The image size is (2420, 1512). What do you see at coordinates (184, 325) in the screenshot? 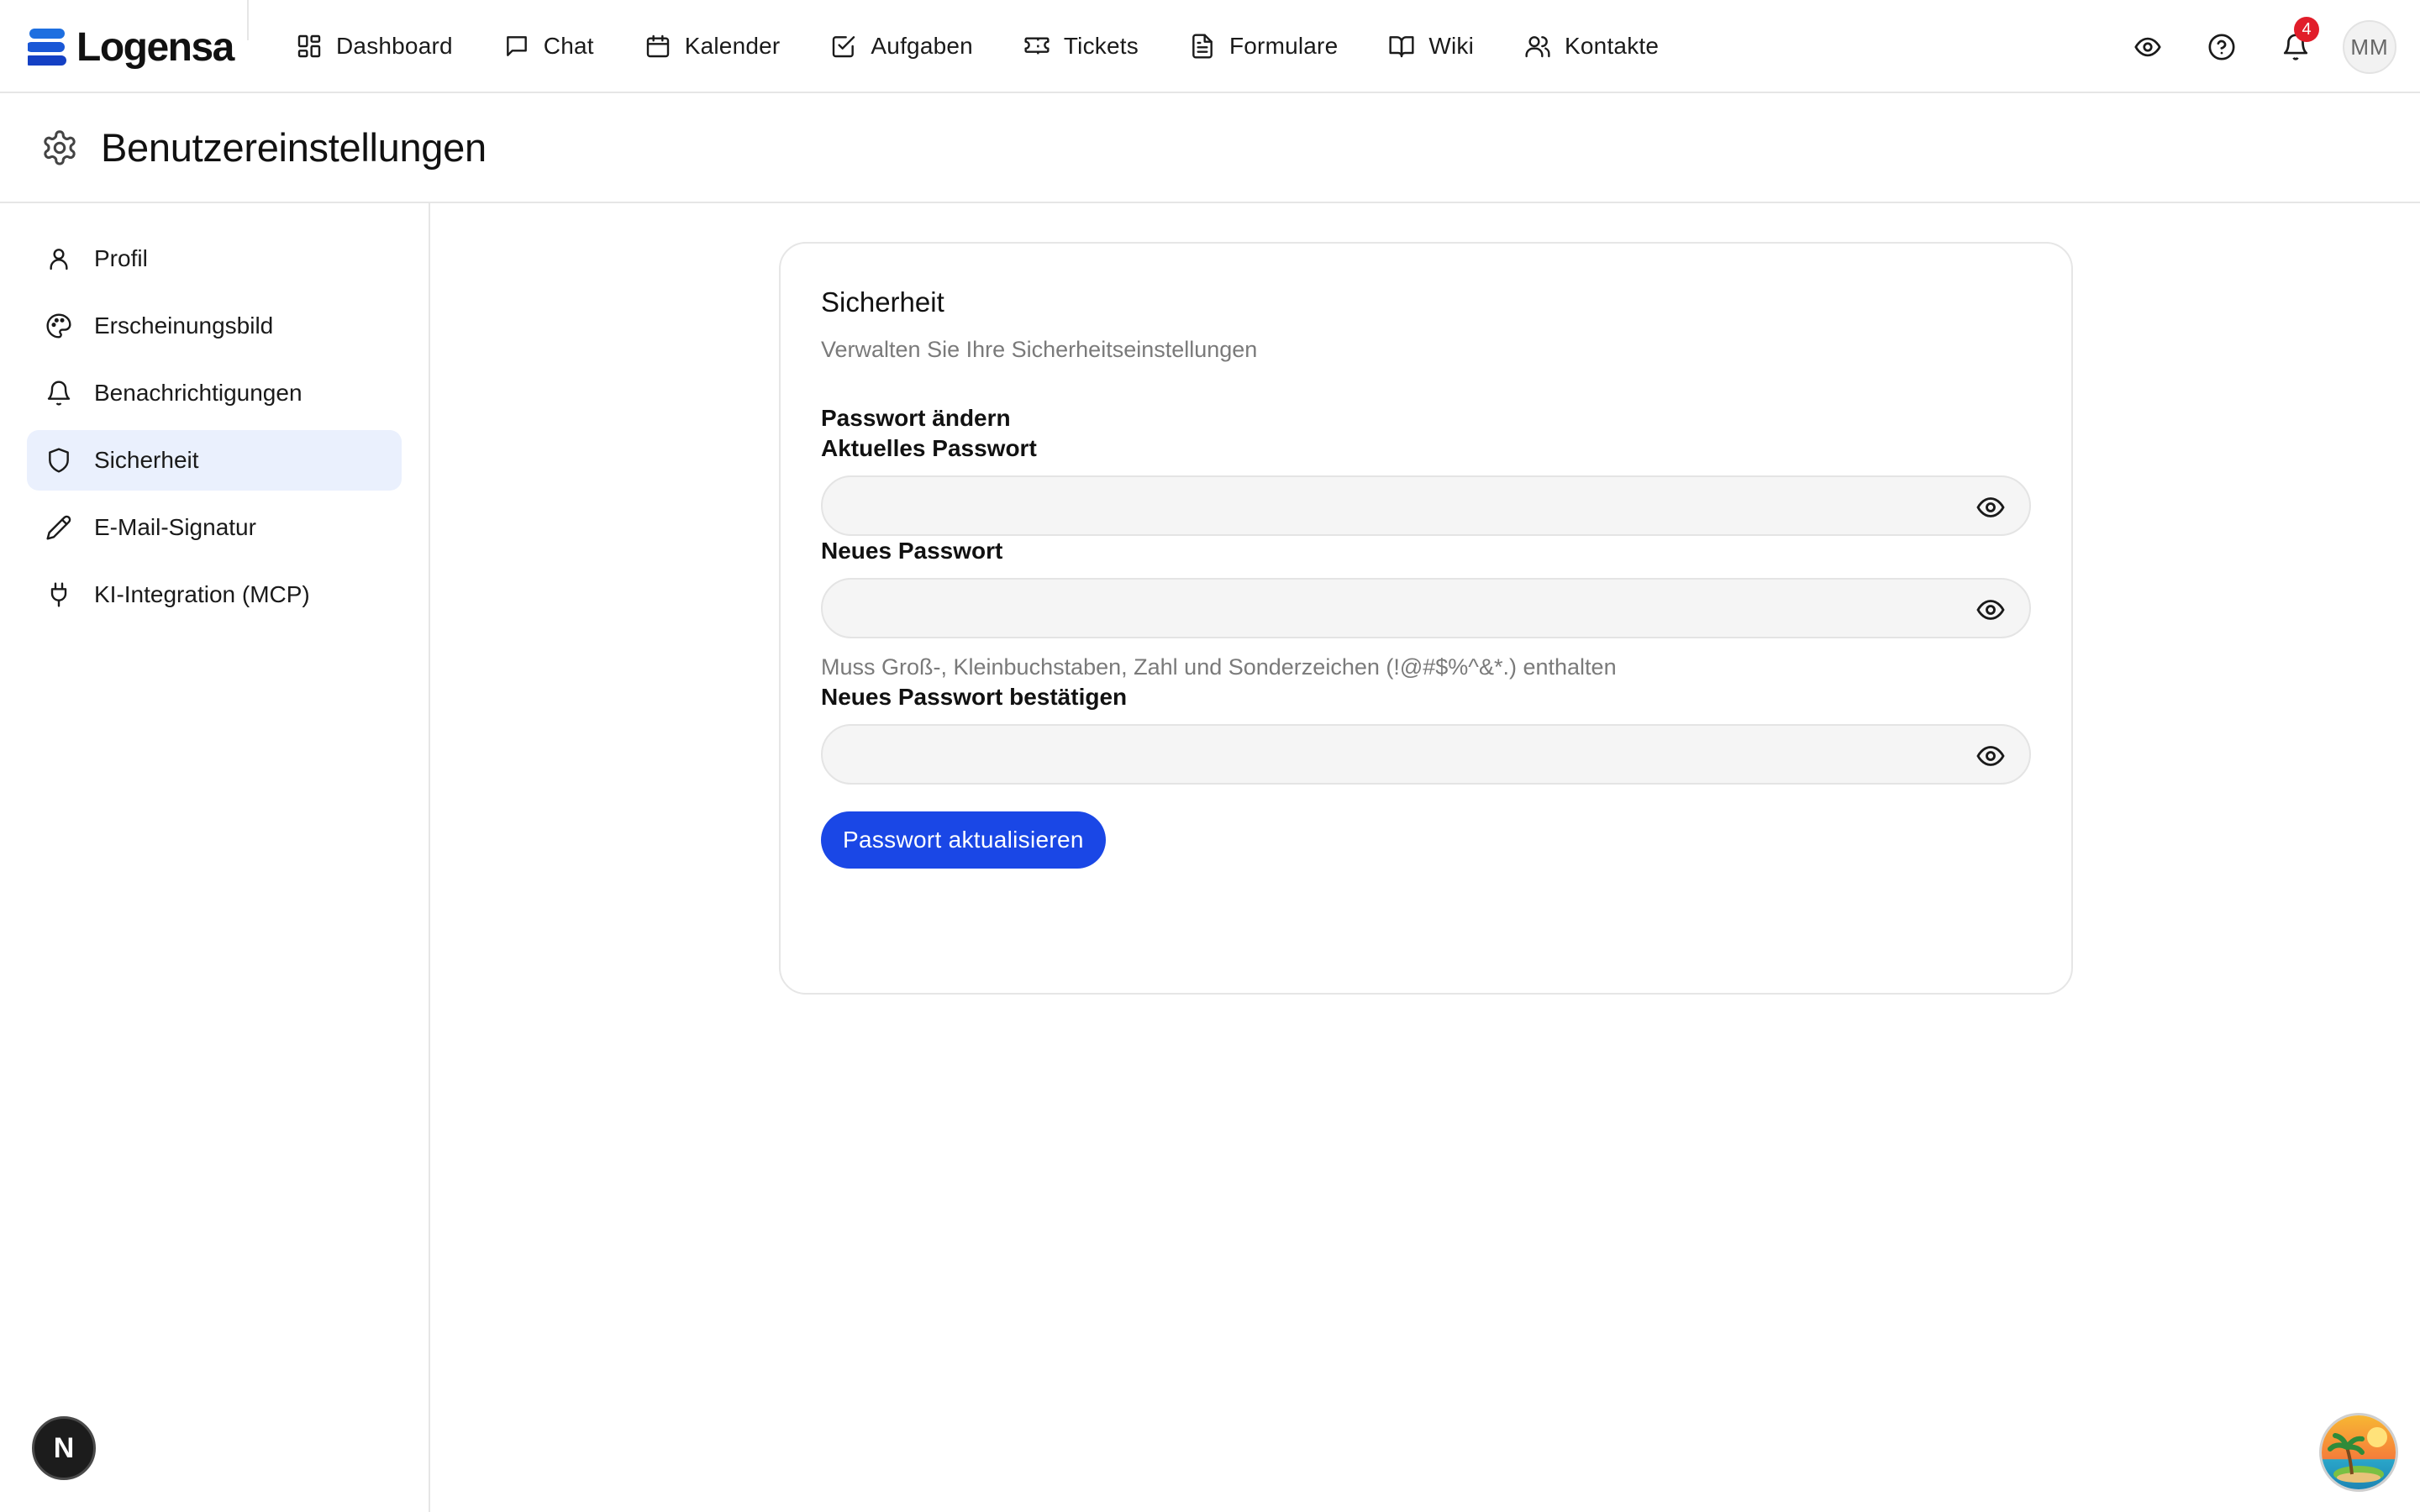
I see `sidebar-item-label: Erscheinungsbild` at bounding box center [184, 325].